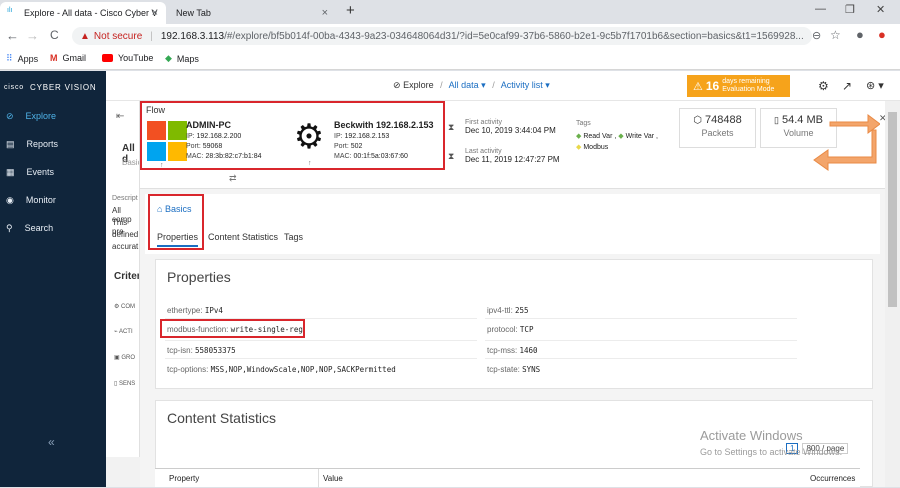 Image resolution: width=900 pixels, height=488 pixels. Describe the element at coordinates (40, 172) in the screenshot. I see `sidebar-item-label: Events` at that location.